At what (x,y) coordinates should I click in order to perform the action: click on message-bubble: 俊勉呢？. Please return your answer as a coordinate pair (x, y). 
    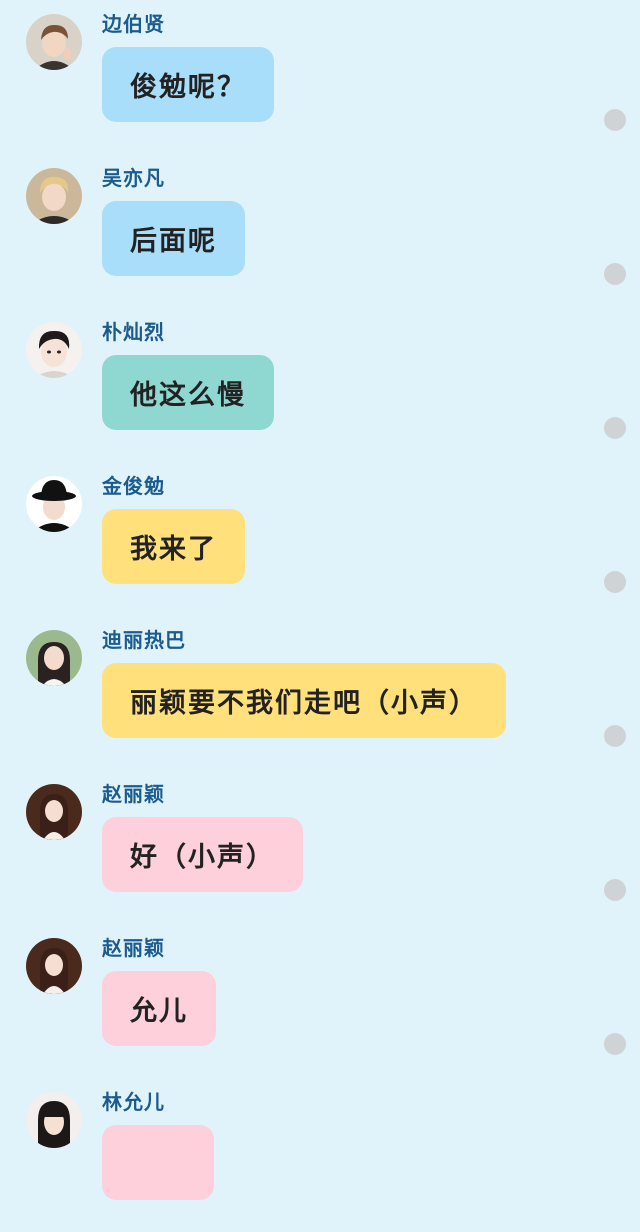
    Looking at the image, I should click on (188, 84).